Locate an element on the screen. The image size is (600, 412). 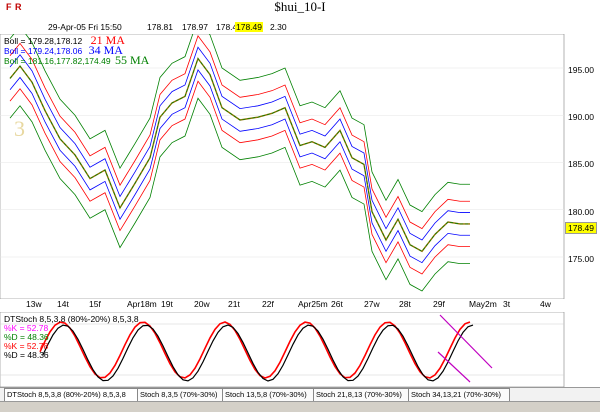
tab-dtstoch: DTStoch 8,5,3,8 (80%-20%) 8,5,3,8 is located at coordinates (72, 395).